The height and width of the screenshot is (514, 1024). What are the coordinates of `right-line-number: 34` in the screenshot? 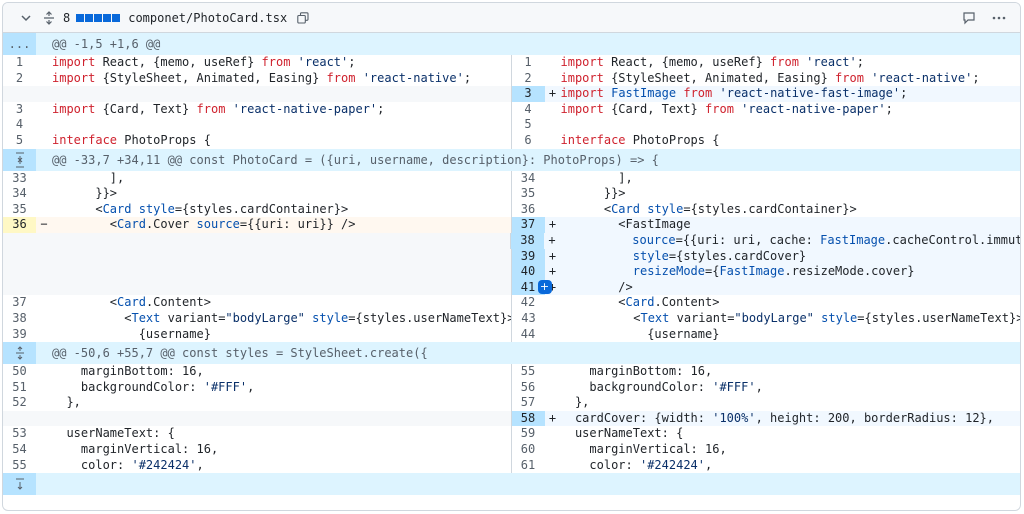 It's located at (528, 179).